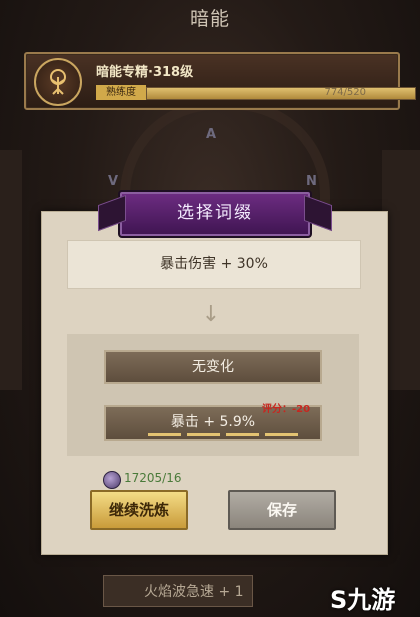 The height and width of the screenshot is (617, 420). Describe the element at coordinates (223, 434) in the screenshot. I see `quality-ticks` at that location.